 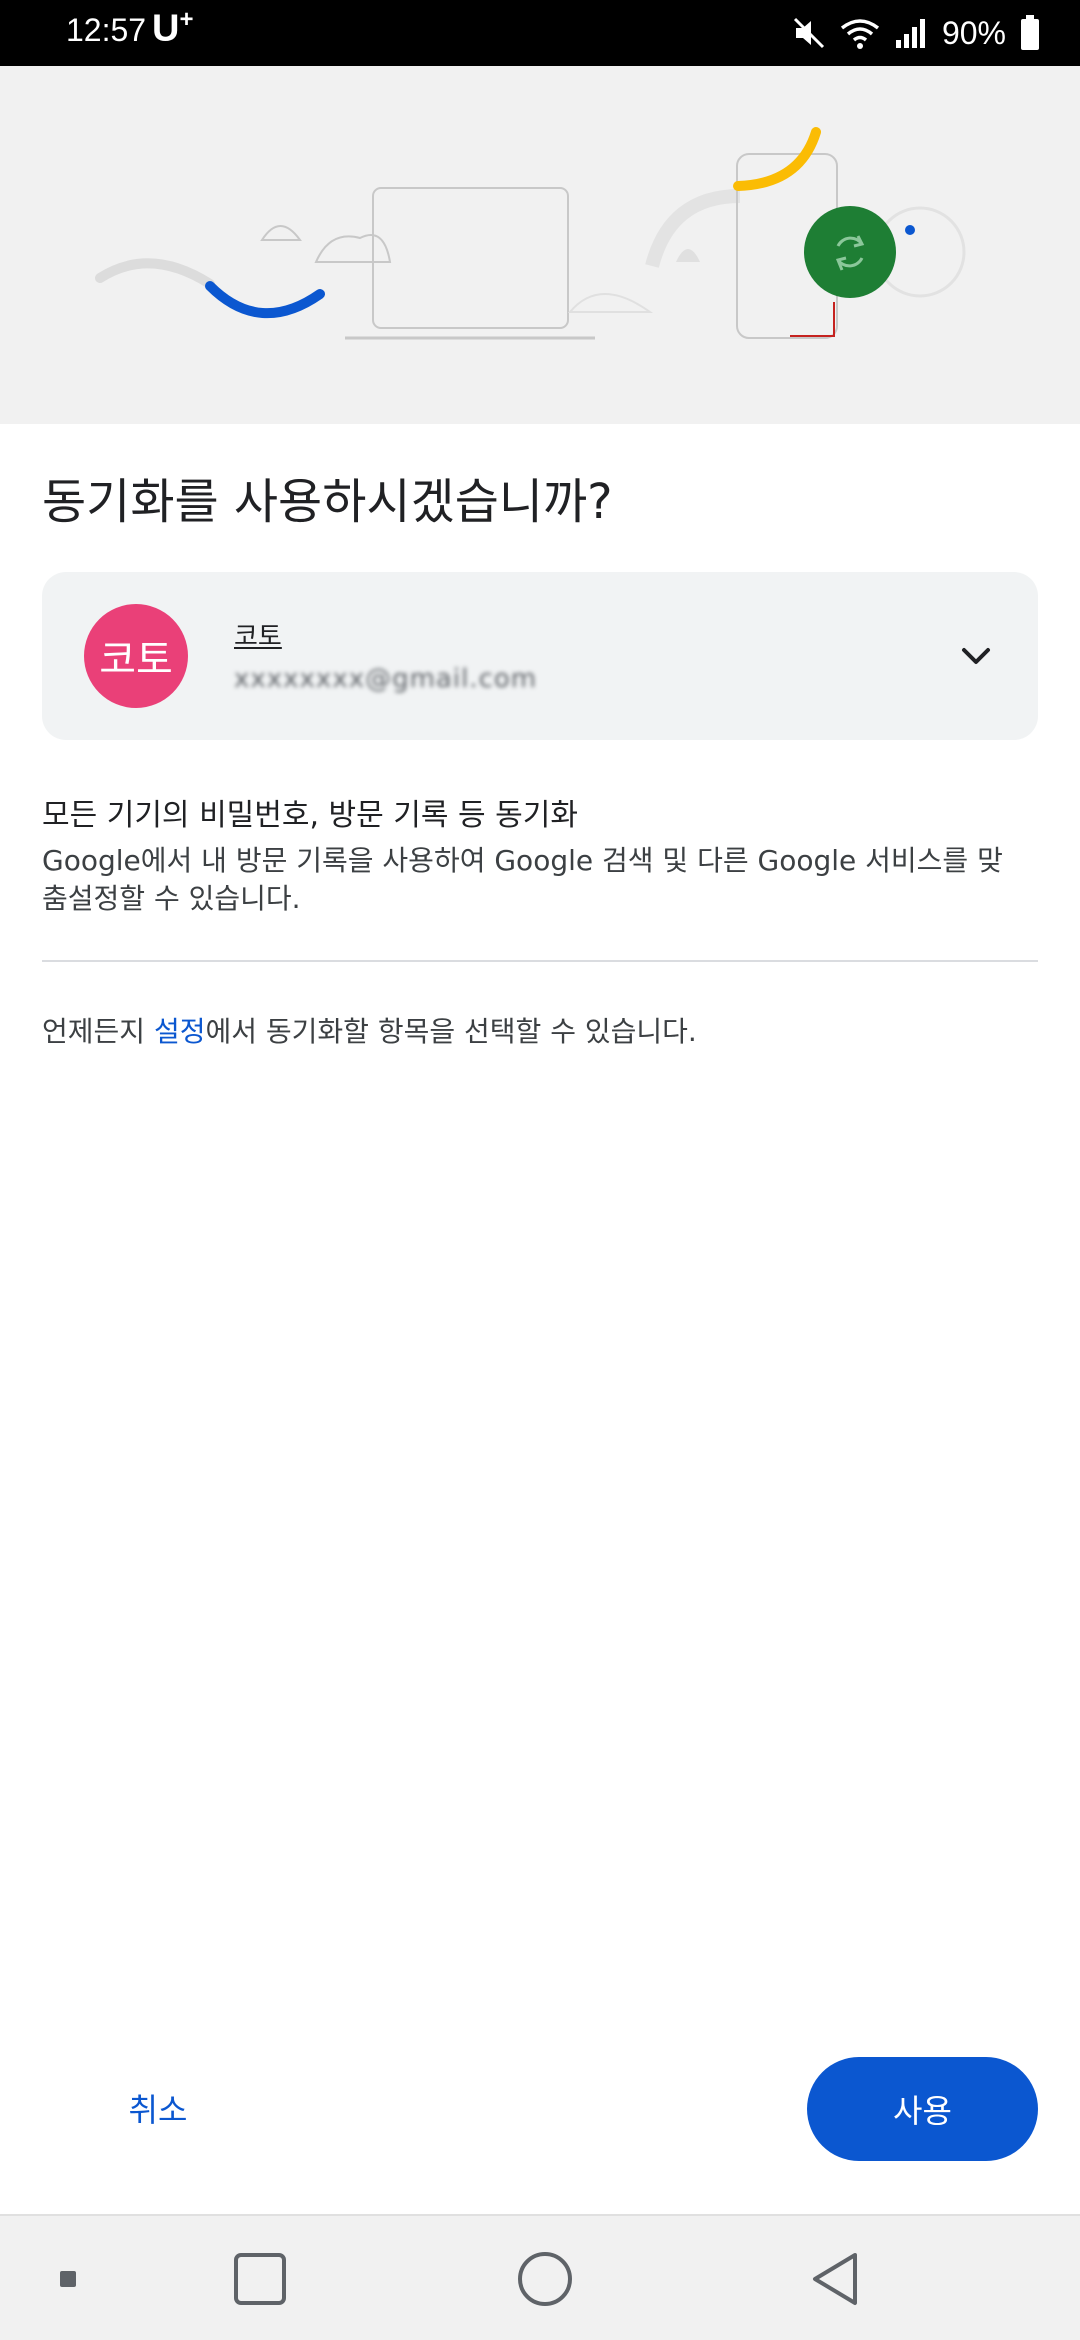 I want to click on divider, so click(x=540, y=961).